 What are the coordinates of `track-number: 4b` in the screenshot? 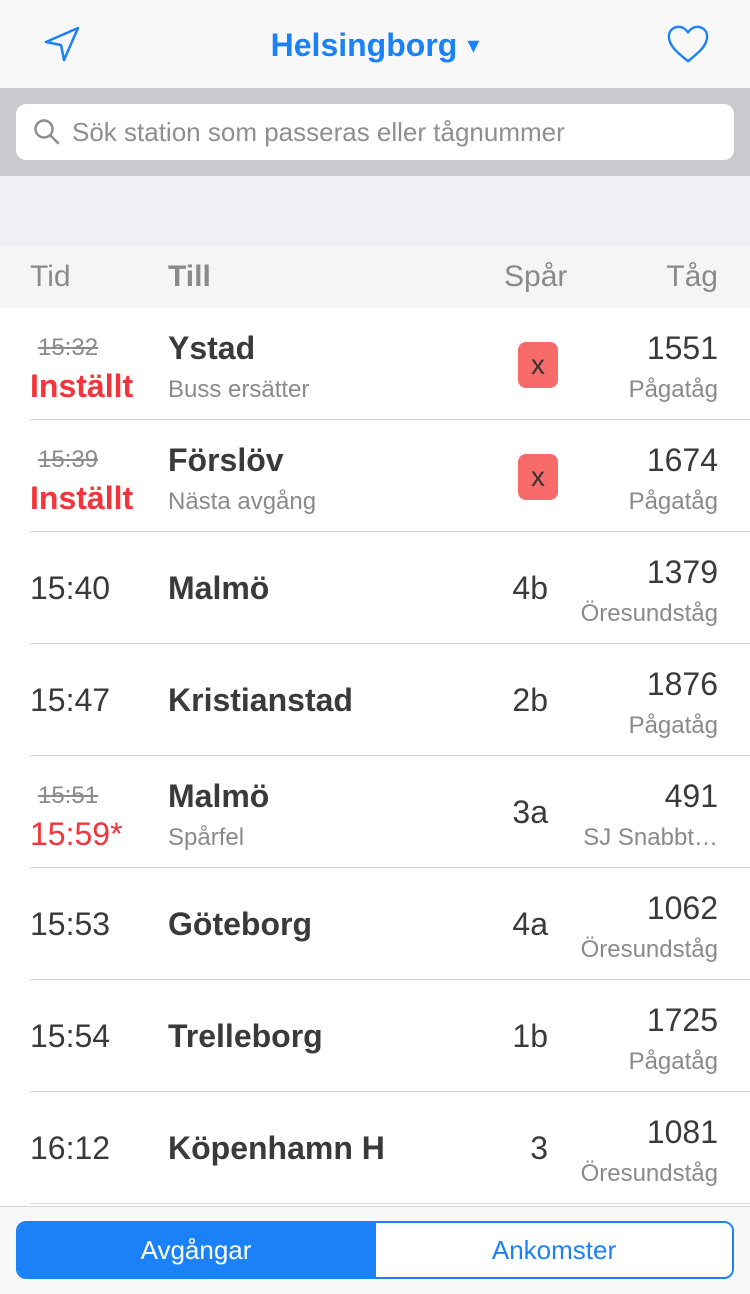 It's located at (530, 588).